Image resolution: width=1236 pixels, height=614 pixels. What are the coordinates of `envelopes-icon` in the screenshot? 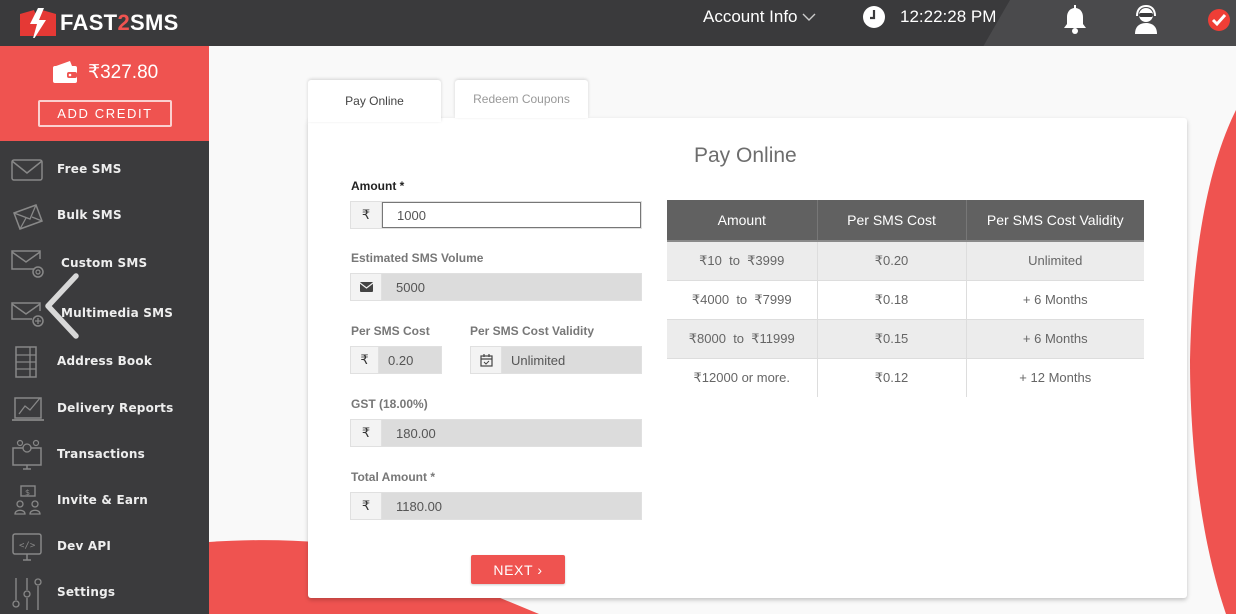 It's located at (28, 217).